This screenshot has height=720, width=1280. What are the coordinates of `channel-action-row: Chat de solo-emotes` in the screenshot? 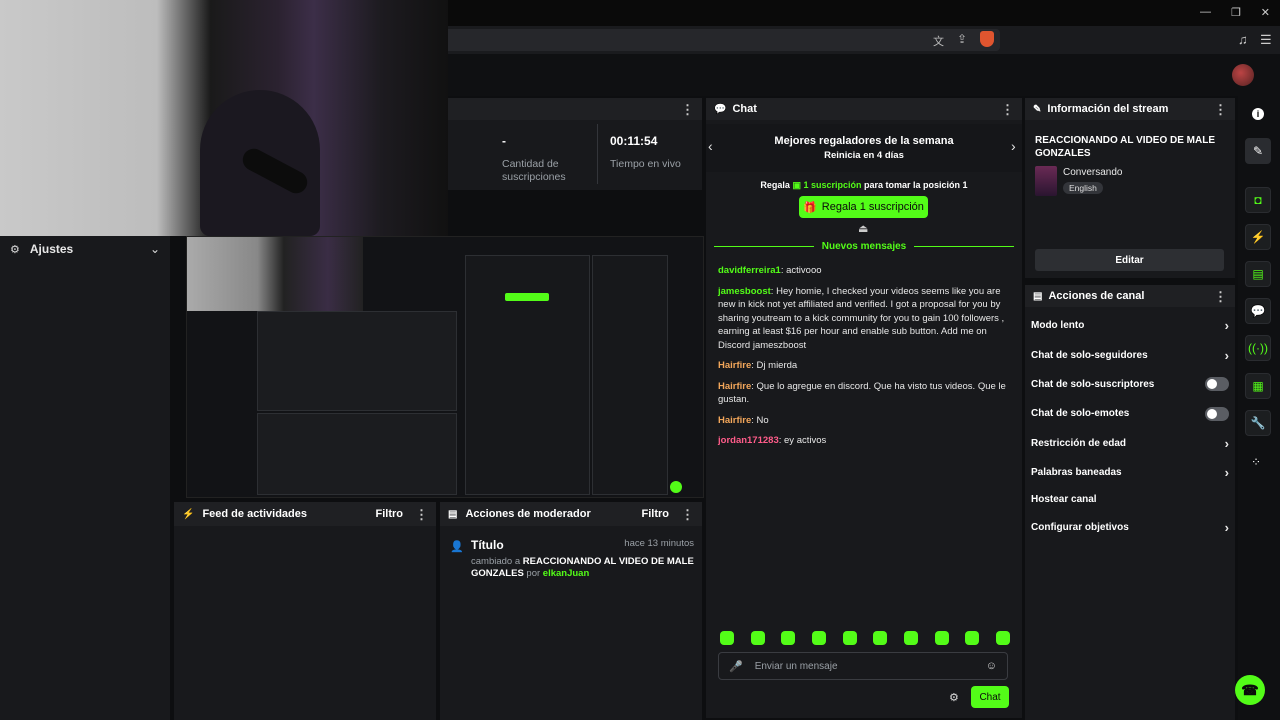 It's located at (1130, 413).